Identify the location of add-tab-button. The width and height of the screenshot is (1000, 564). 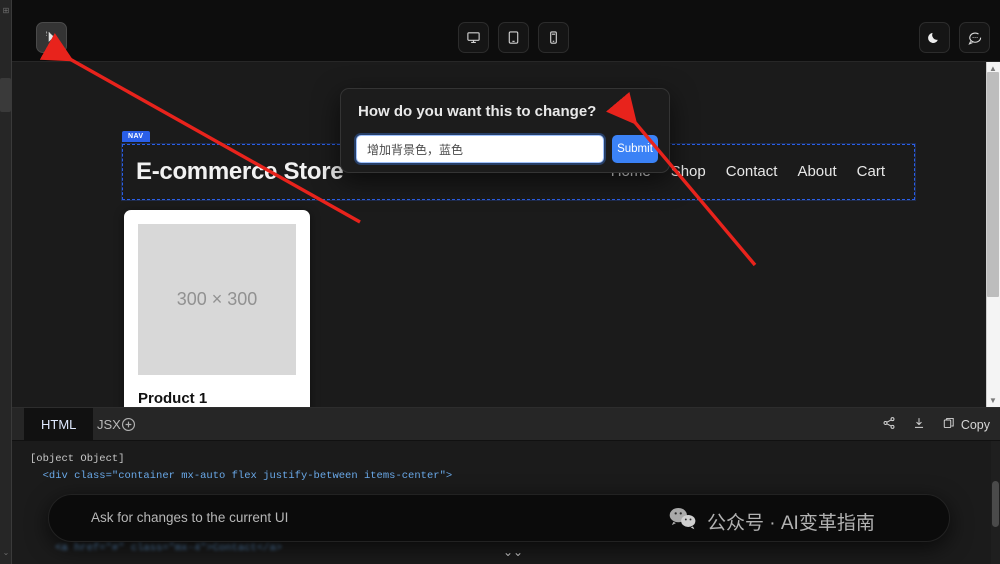
(128, 424).